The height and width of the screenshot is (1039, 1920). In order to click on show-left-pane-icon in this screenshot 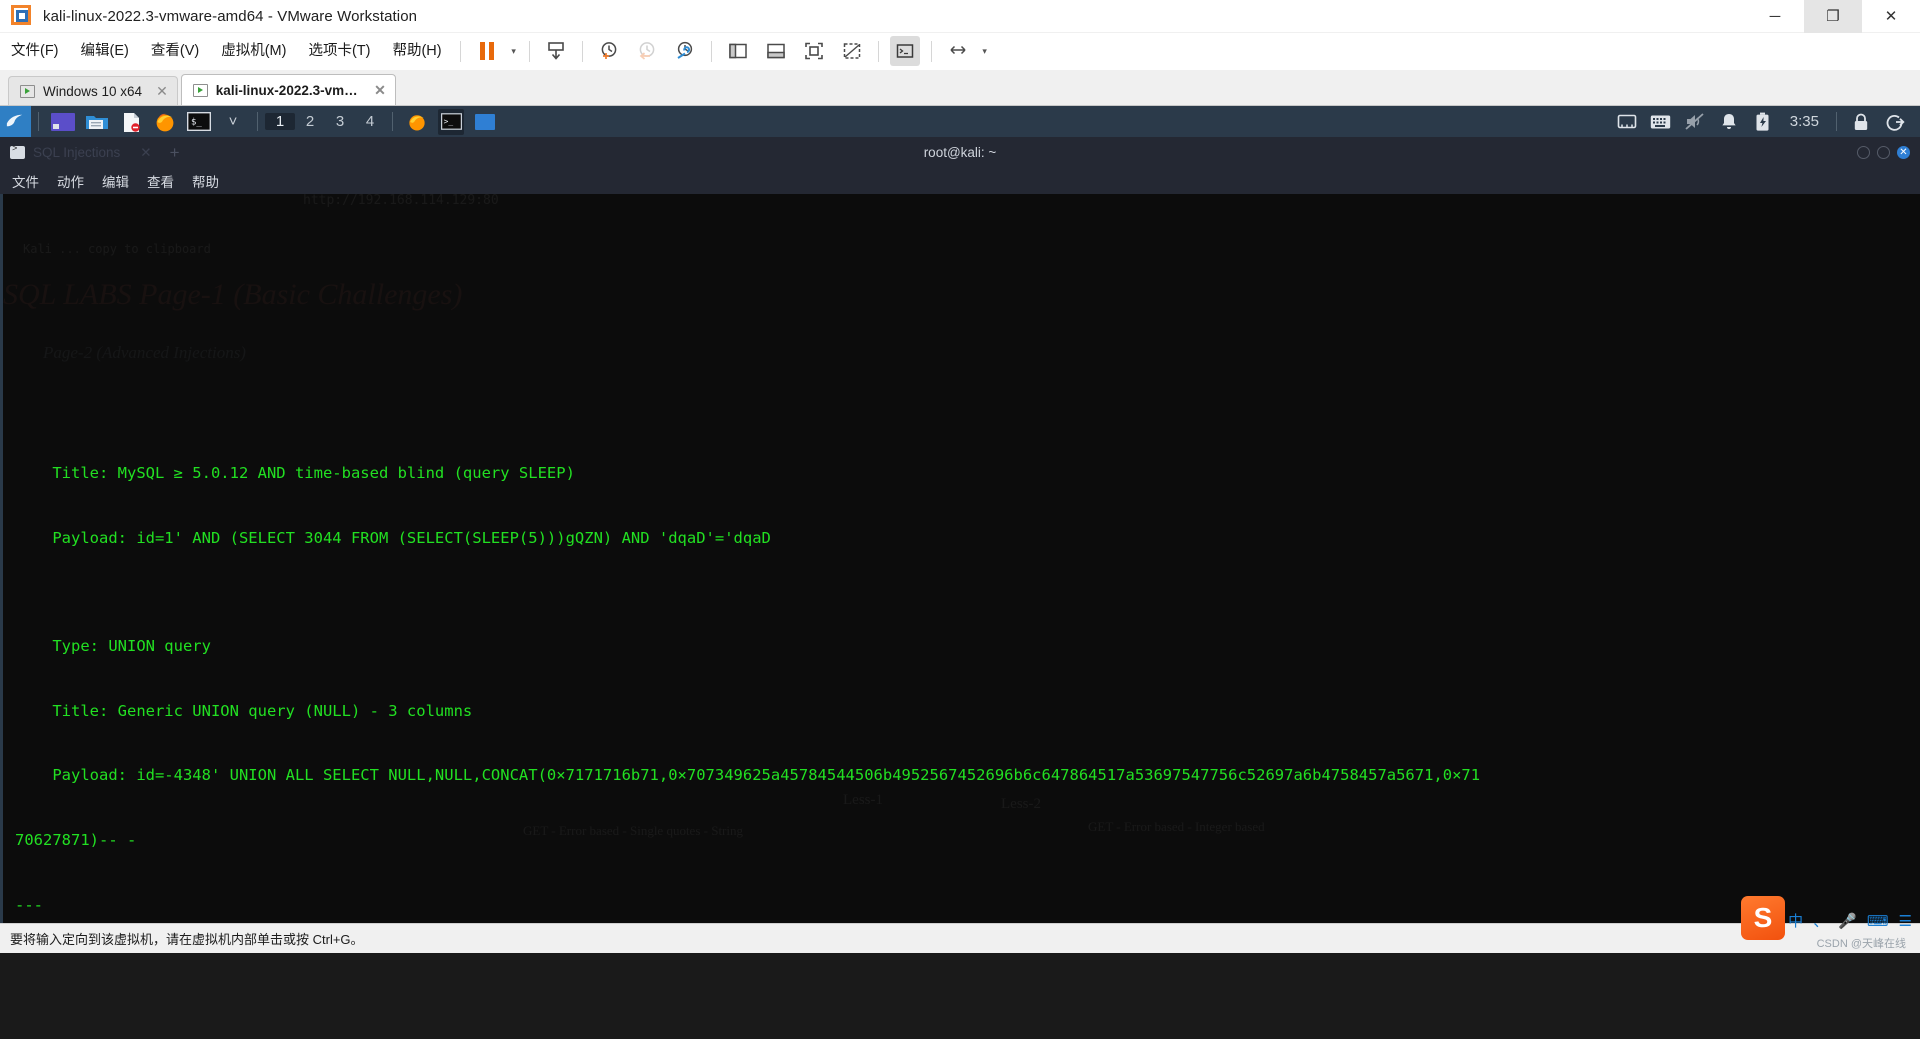, I will do `click(738, 51)`.